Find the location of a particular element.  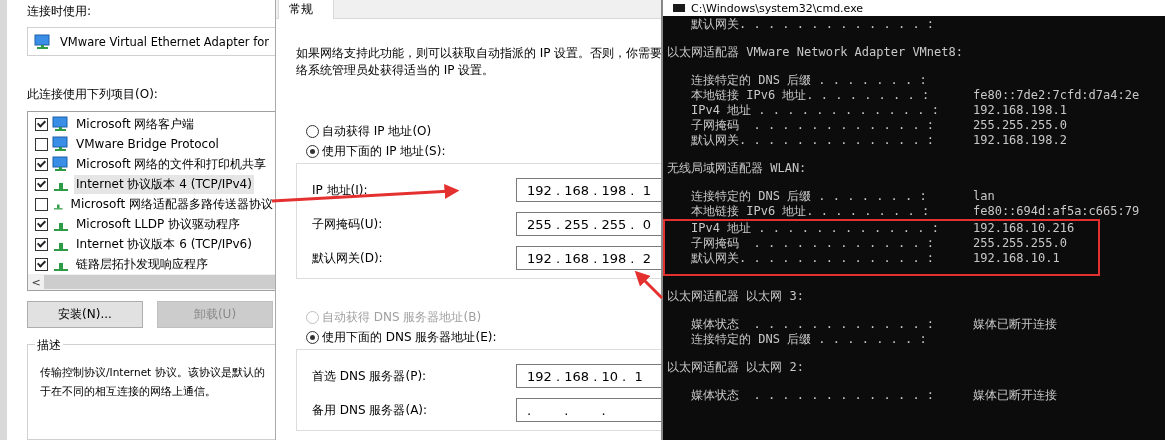

field-label: 子网掩码(U): is located at coordinates (347, 224).